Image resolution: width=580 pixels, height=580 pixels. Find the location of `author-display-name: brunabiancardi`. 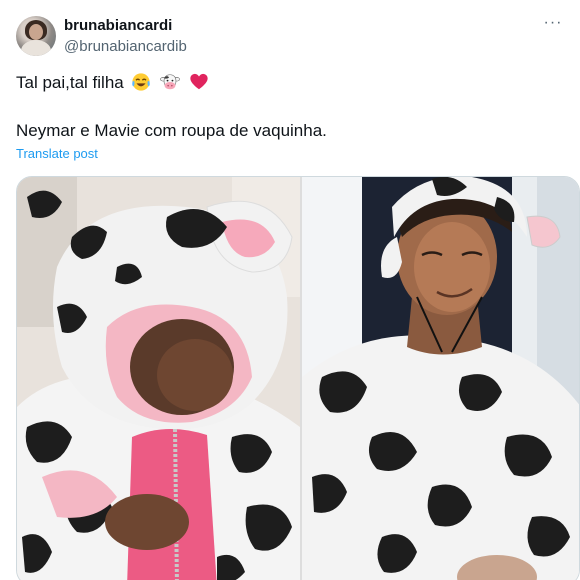

author-display-name: brunabiancardi is located at coordinates (125, 25).